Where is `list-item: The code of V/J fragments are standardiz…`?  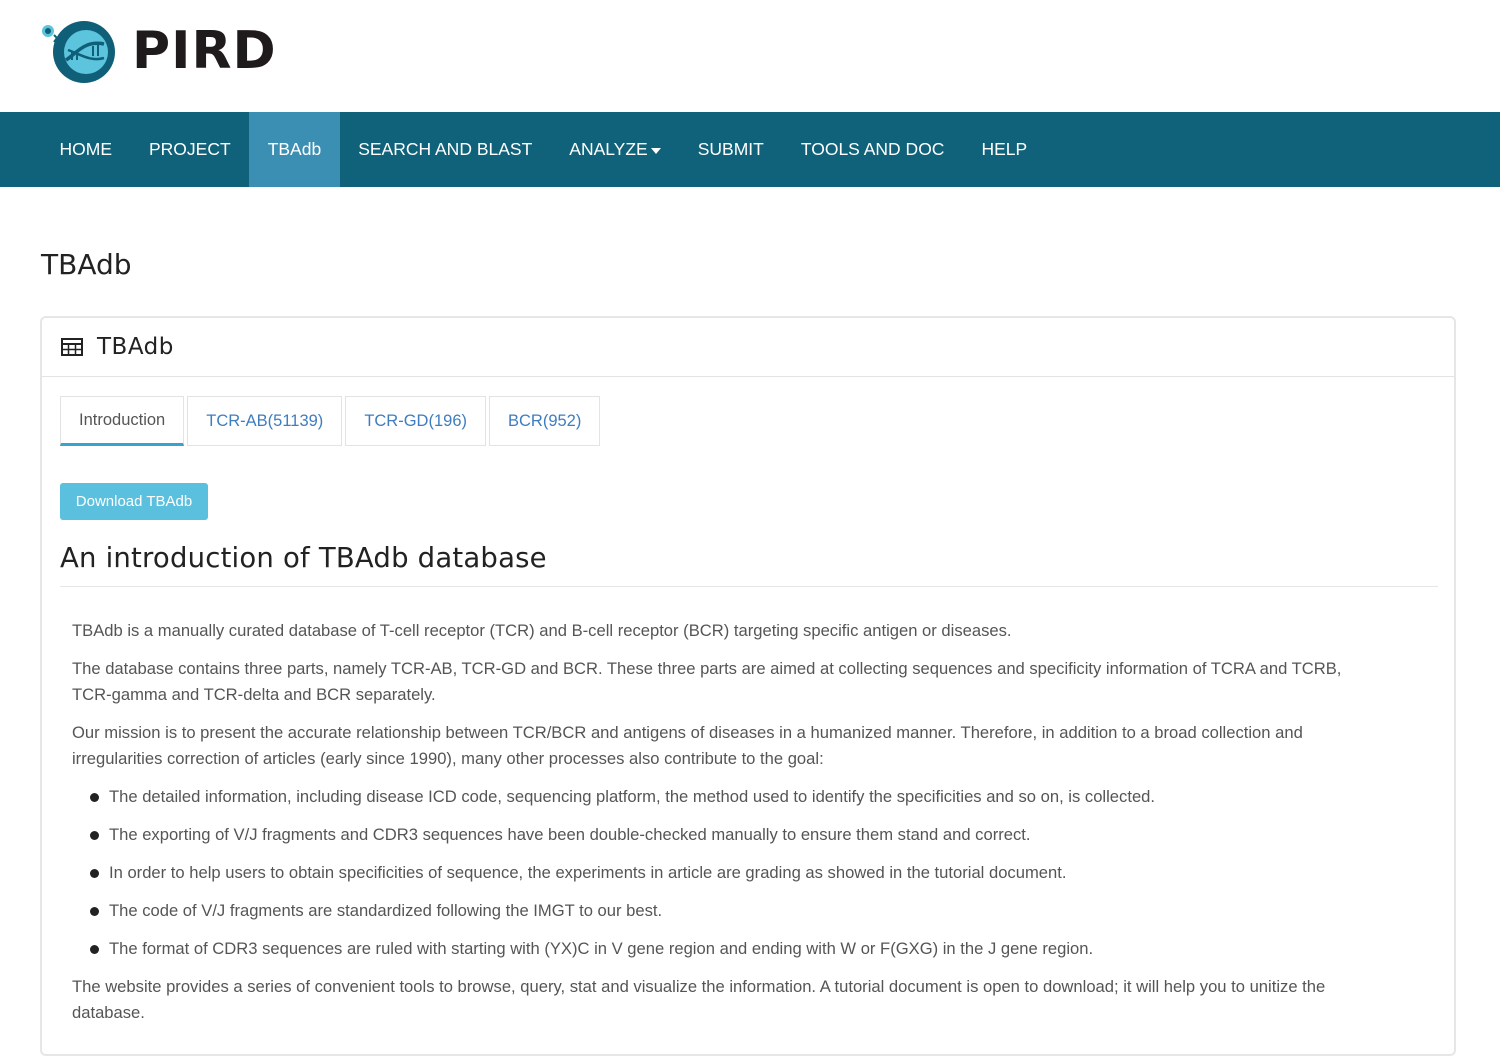 list-item: The code of V/J fragments are standardiz… is located at coordinates (727, 911).